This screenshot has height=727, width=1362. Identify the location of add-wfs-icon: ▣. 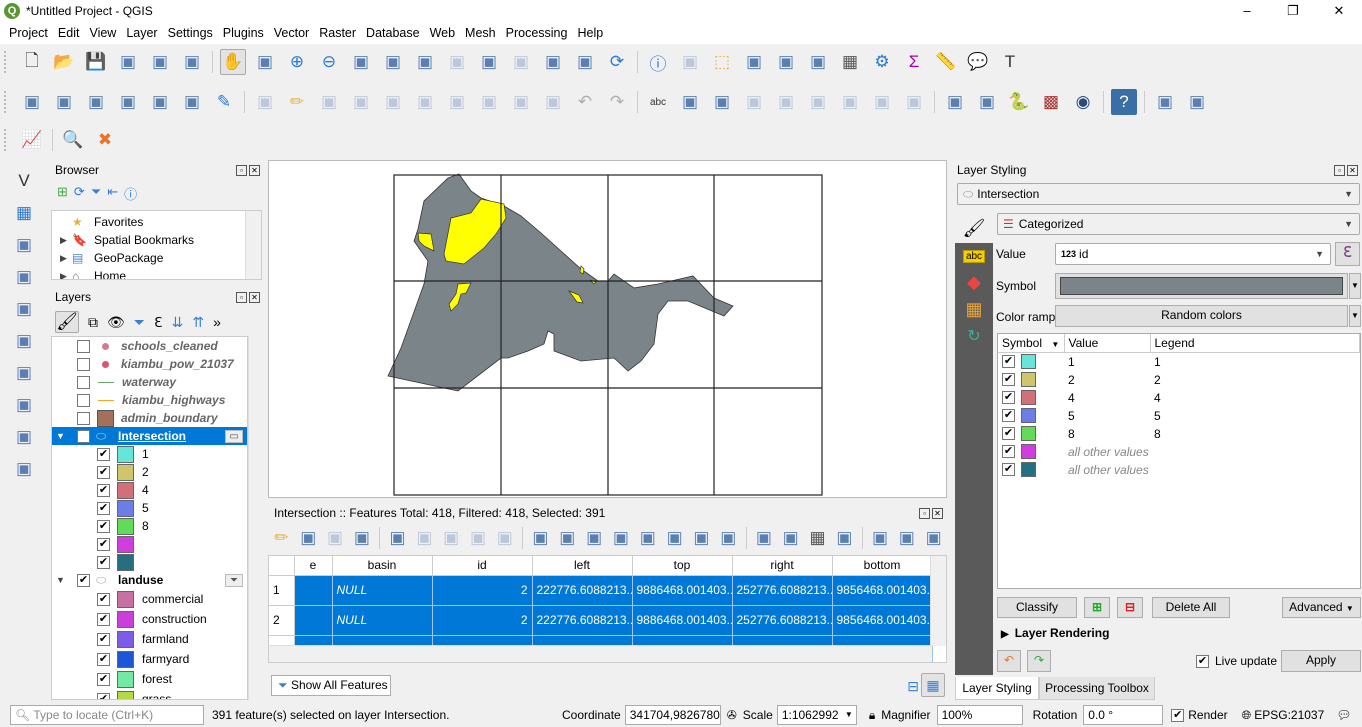
(24, 437).